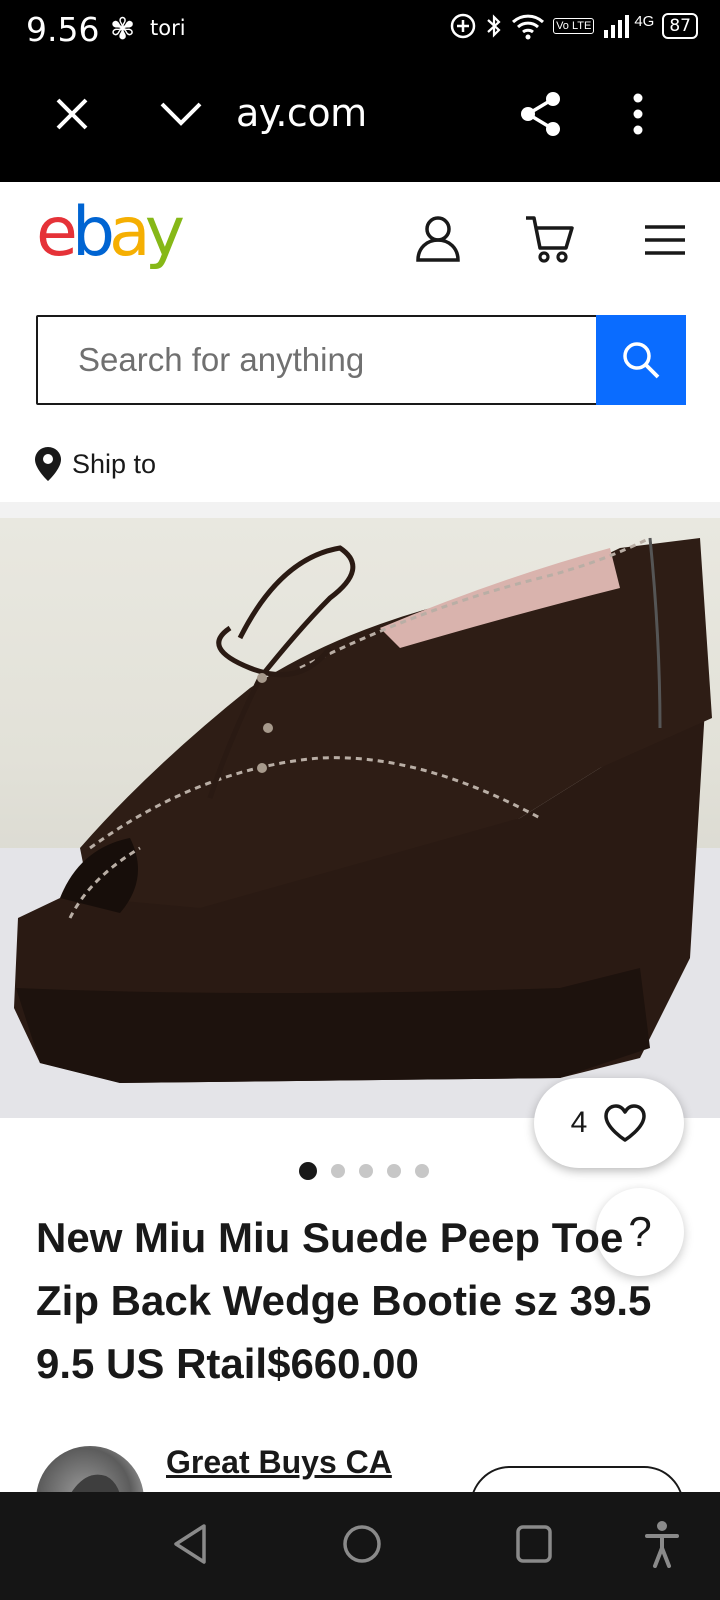  Describe the element at coordinates (617, 26) in the screenshot. I see `signal-icon` at that location.